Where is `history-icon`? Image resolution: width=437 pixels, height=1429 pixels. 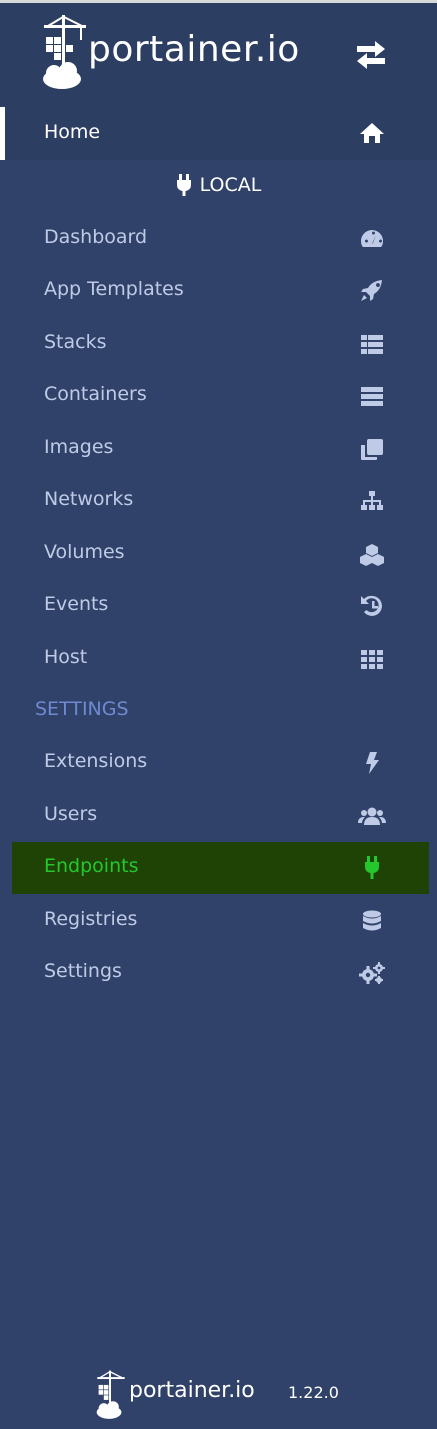 history-icon is located at coordinates (372, 606).